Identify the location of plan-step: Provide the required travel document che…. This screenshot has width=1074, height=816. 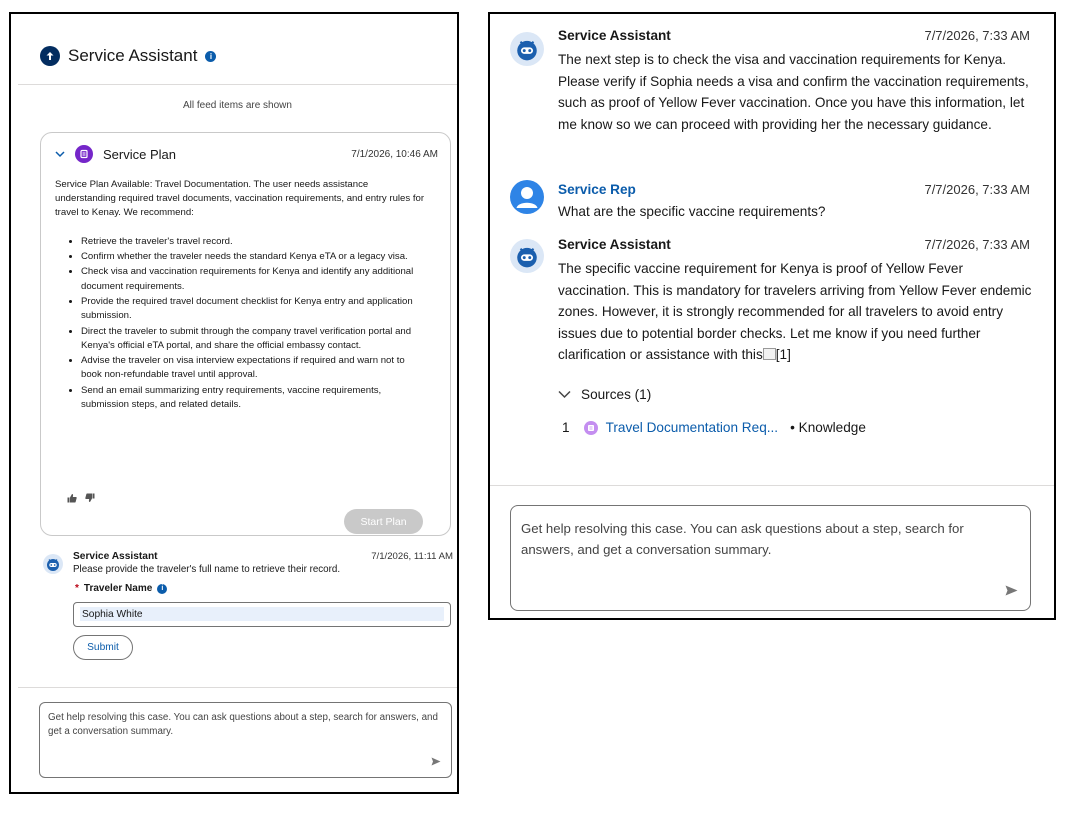
(253, 309).